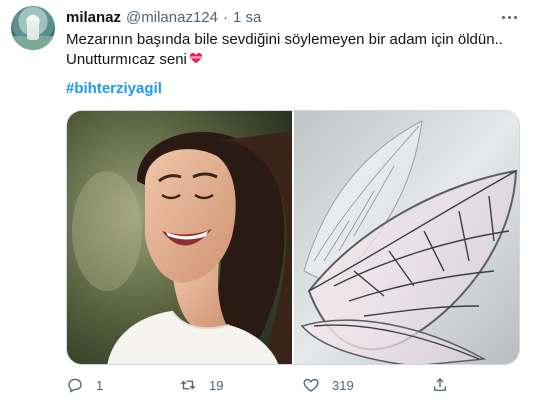  I want to click on reply-icon, so click(75, 385).